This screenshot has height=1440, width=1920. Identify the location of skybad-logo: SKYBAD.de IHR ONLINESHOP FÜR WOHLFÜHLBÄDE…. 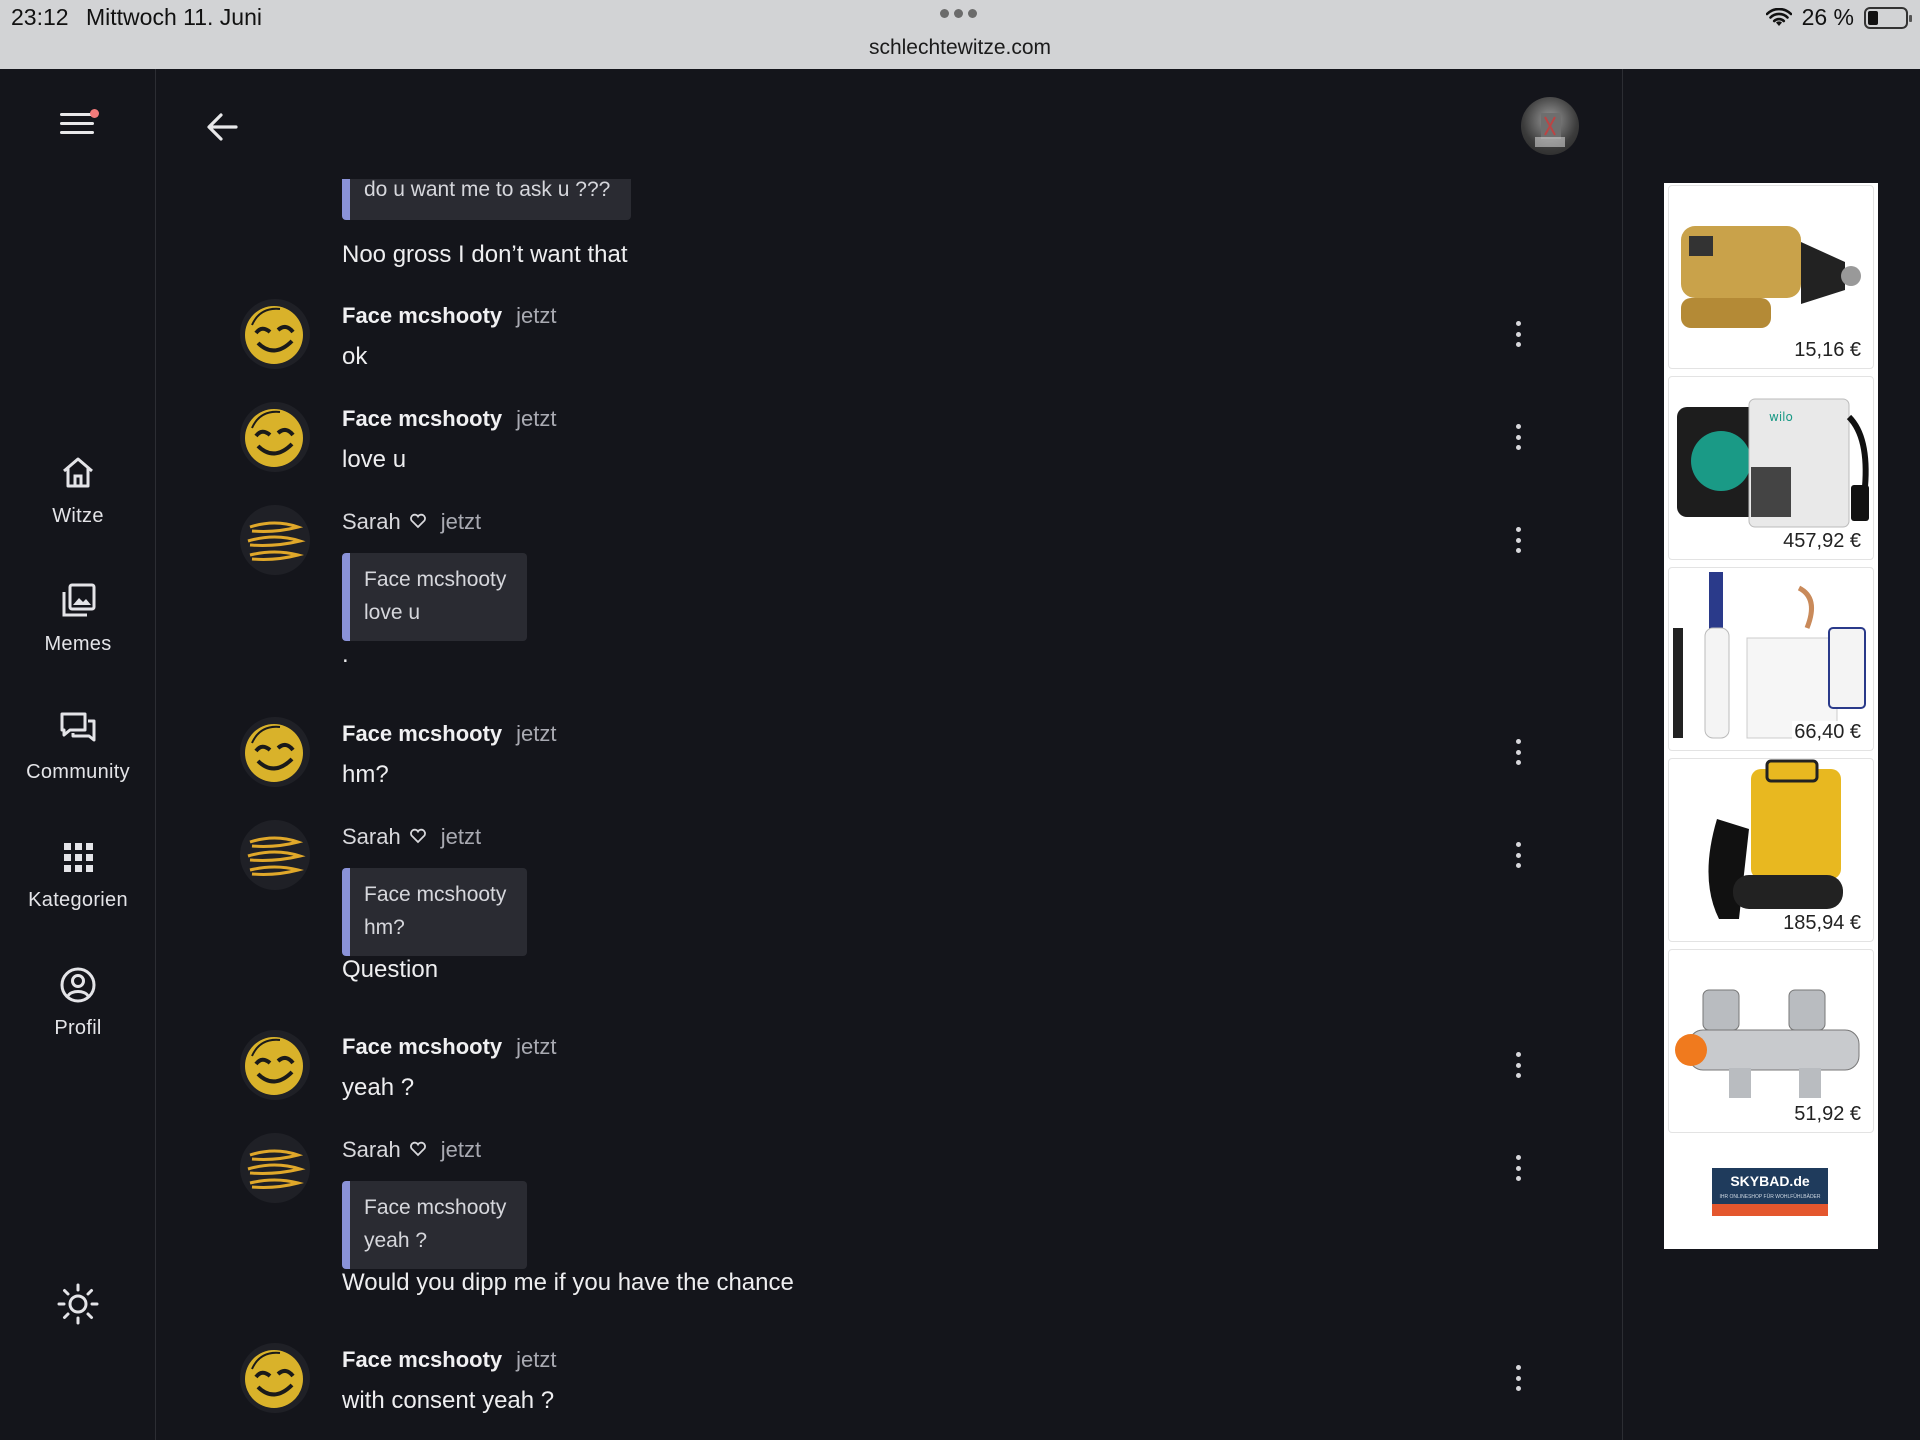
(1770, 1192).